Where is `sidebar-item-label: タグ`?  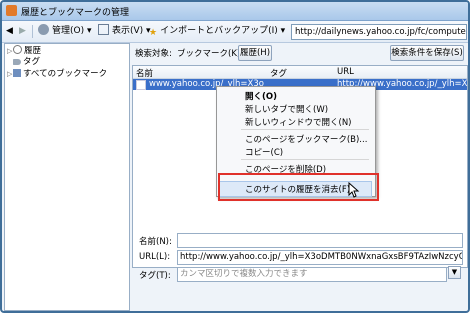
sidebar-item-label: タグ is located at coordinates (32, 62).